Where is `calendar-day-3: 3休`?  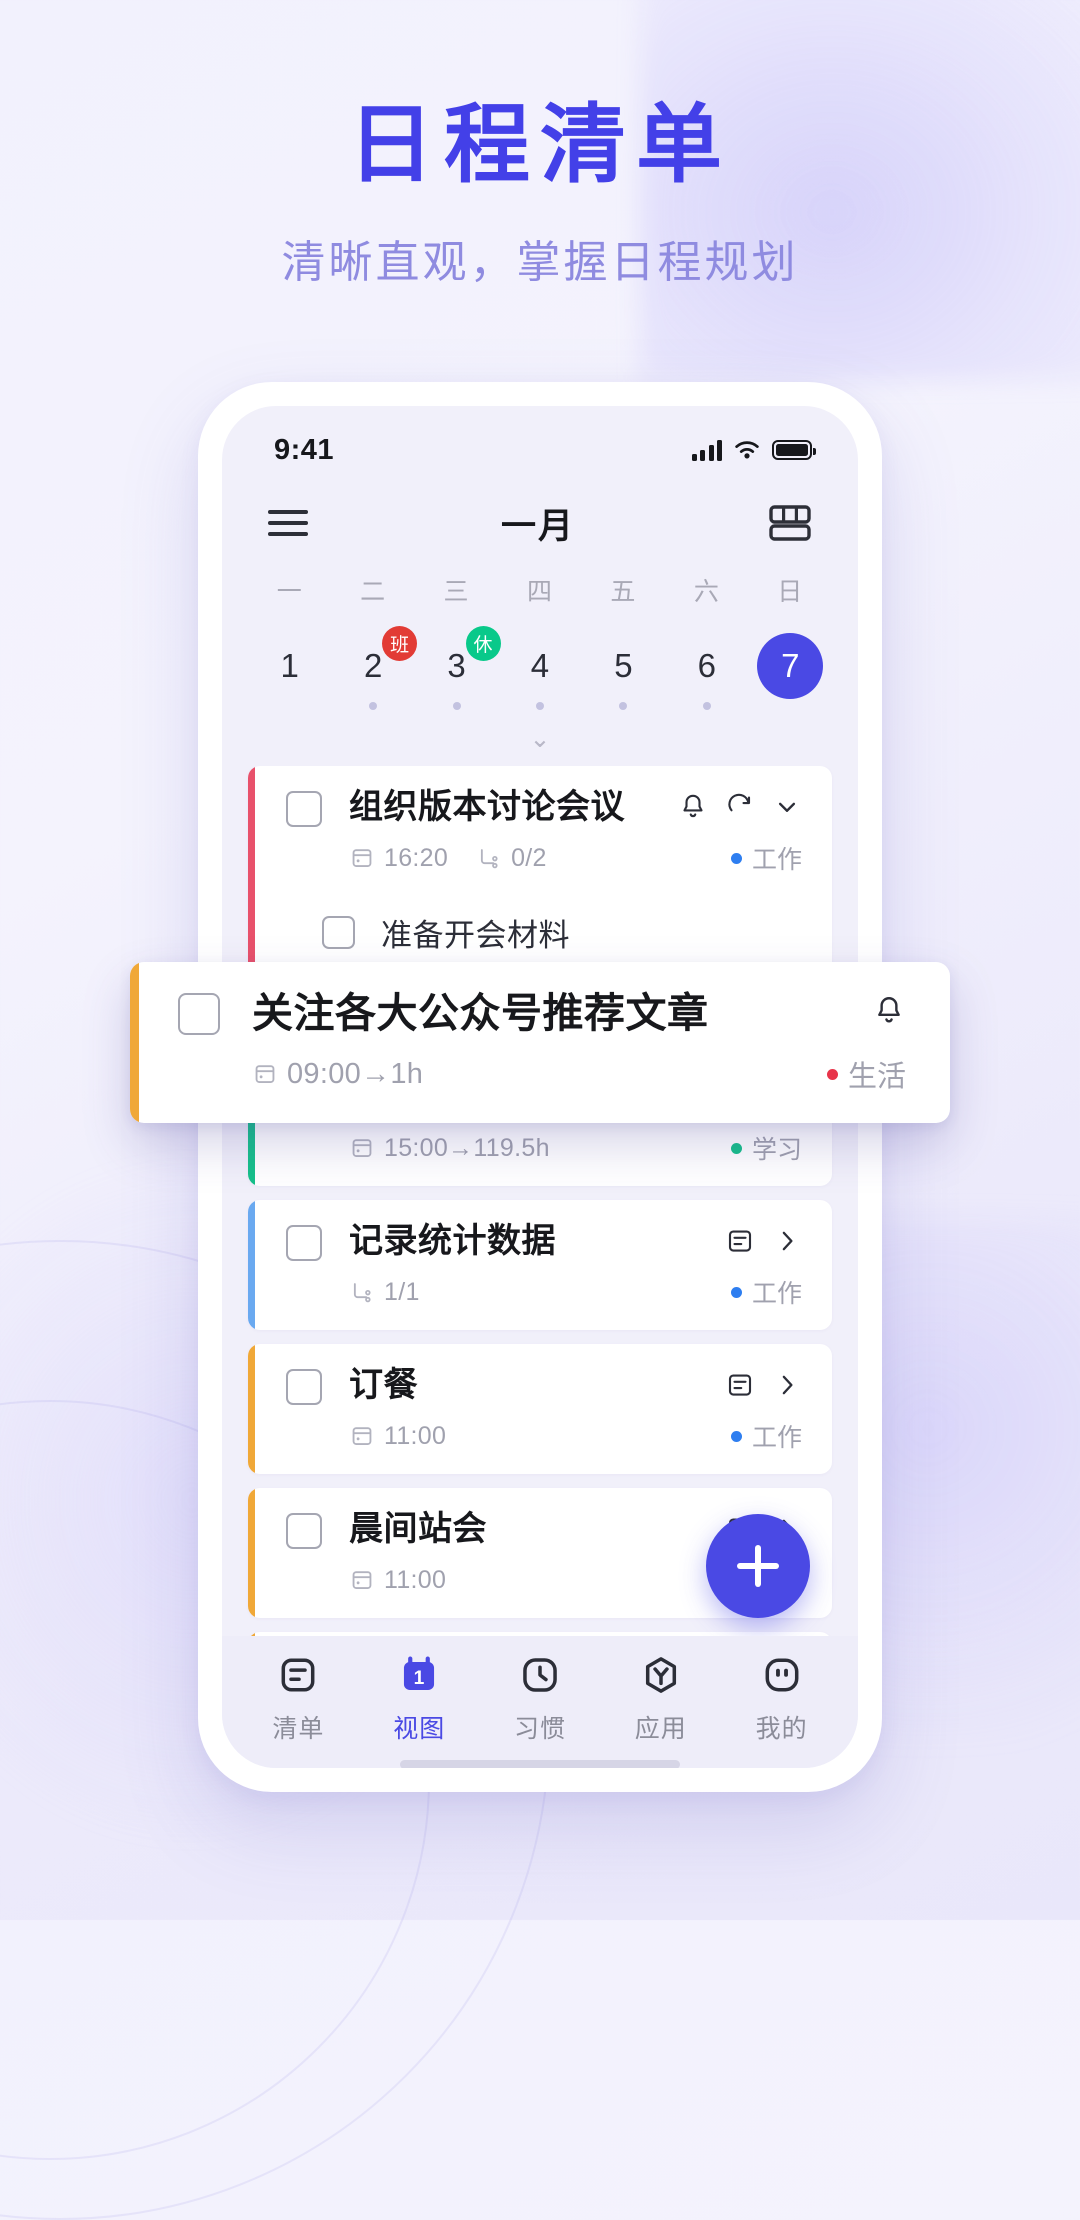
calendar-day-3: 3休 is located at coordinates (458, 664).